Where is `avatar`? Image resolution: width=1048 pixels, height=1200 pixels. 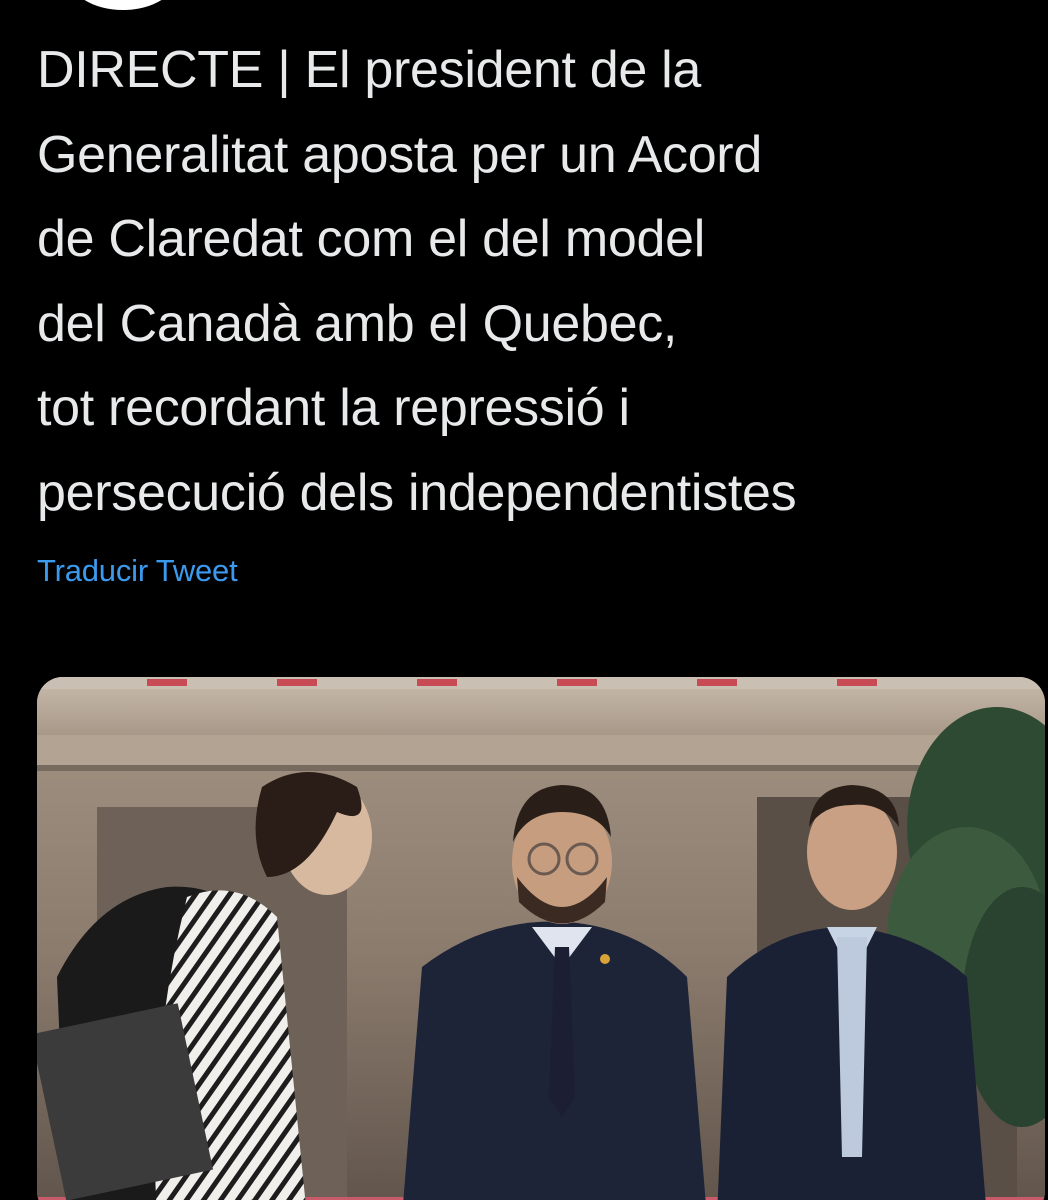
avatar is located at coordinates (123, 5).